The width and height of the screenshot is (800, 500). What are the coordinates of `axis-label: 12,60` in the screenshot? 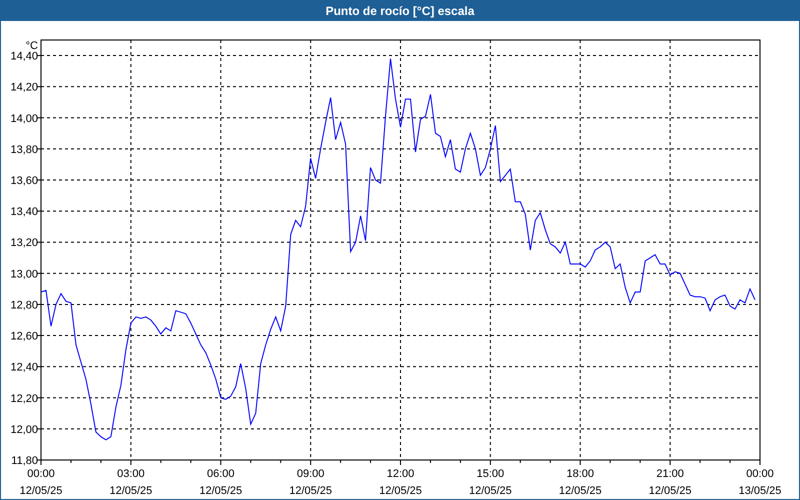 It's located at (24, 336).